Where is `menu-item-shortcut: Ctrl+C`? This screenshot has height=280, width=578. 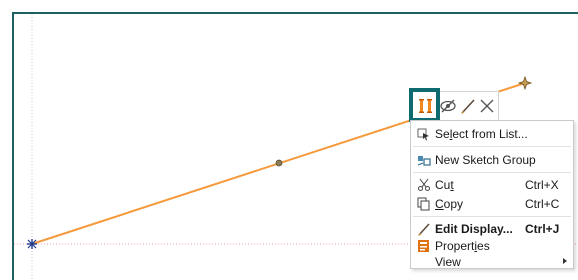 menu-item-shortcut: Ctrl+C is located at coordinates (542, 204).